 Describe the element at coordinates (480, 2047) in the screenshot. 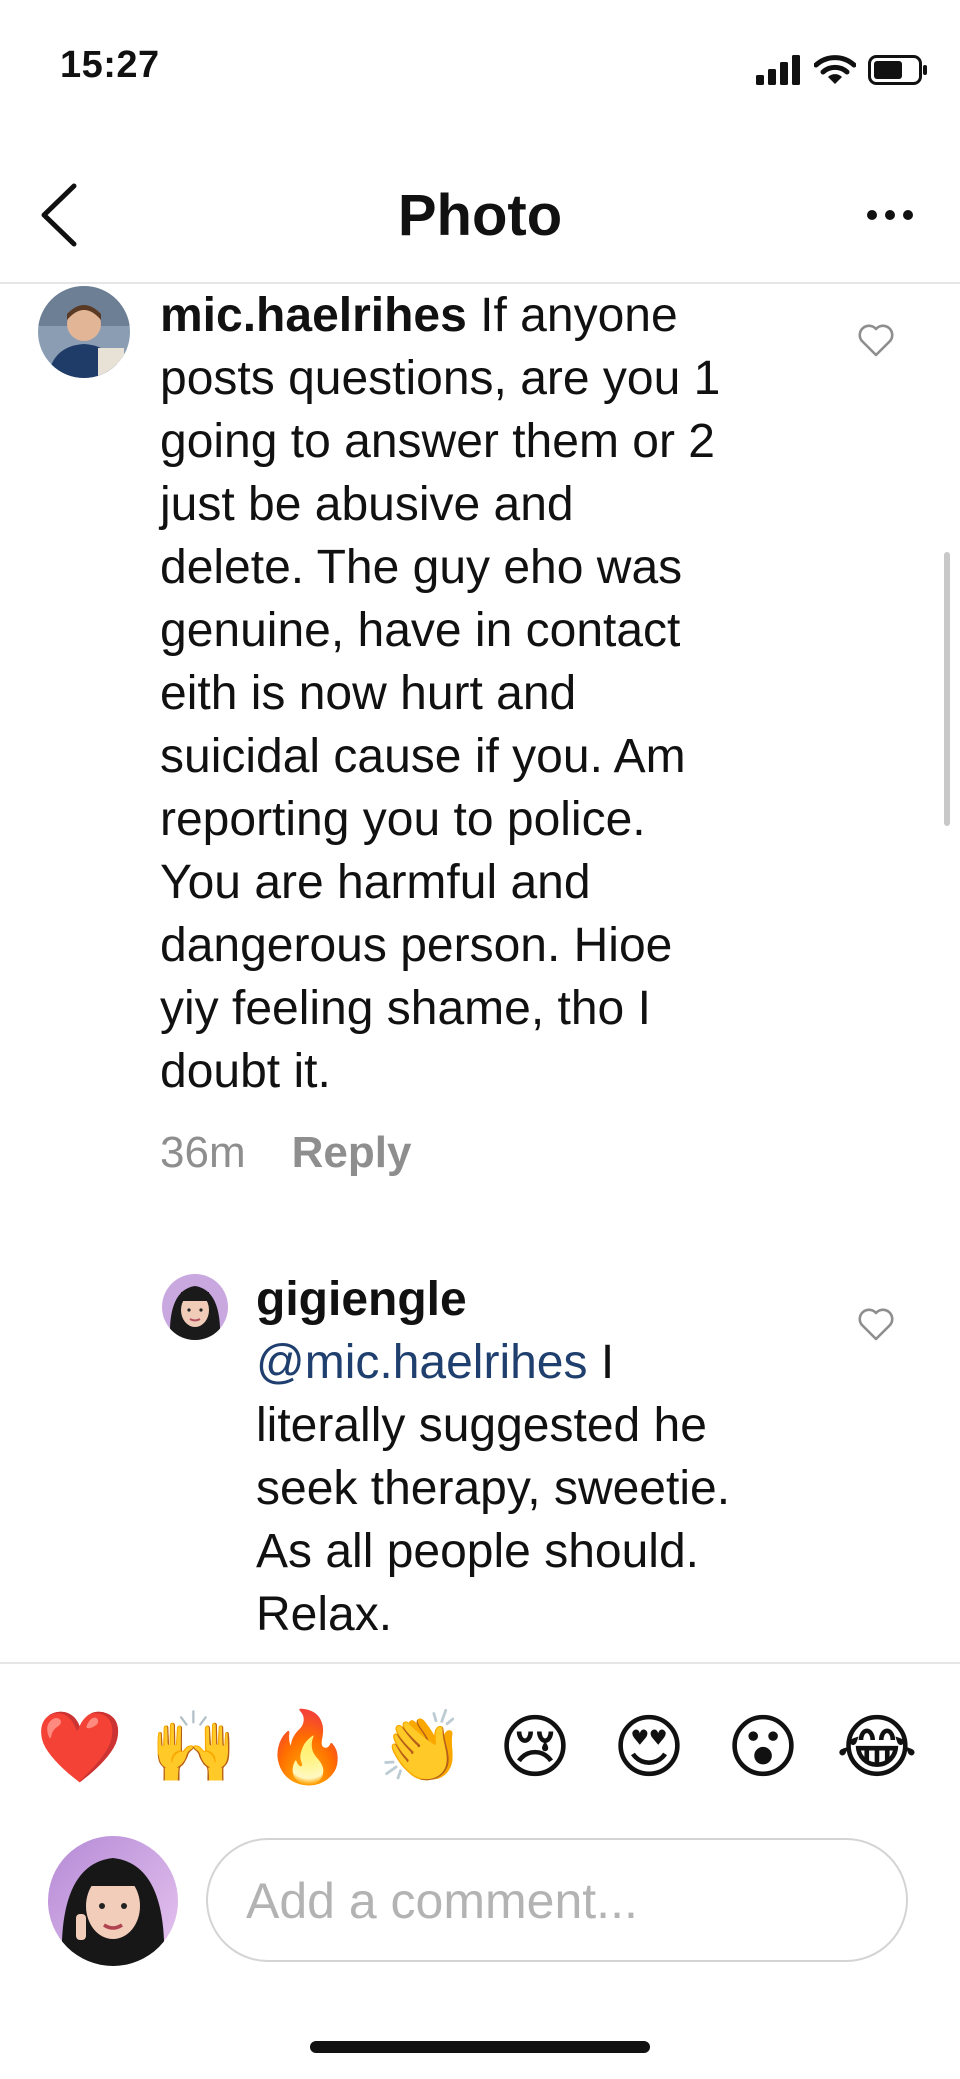

I see `home-indicator` at that location.